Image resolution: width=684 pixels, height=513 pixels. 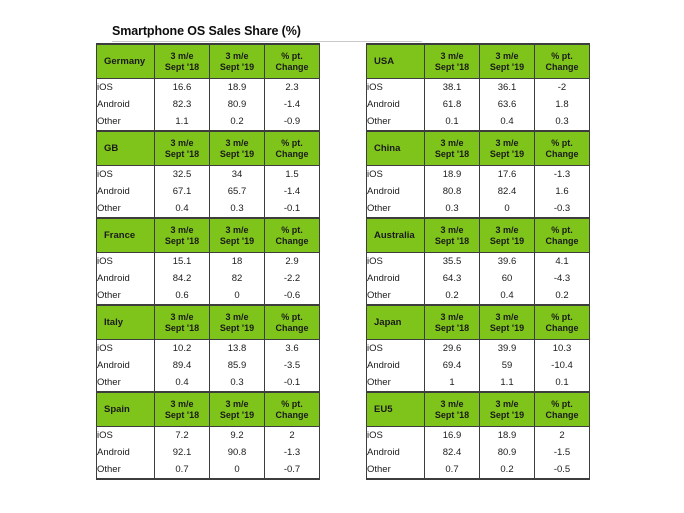 What do you see at coordinates (292, 452) in the screenshot?
I see `value-change: -1.3` at bounding box center [292, 452].